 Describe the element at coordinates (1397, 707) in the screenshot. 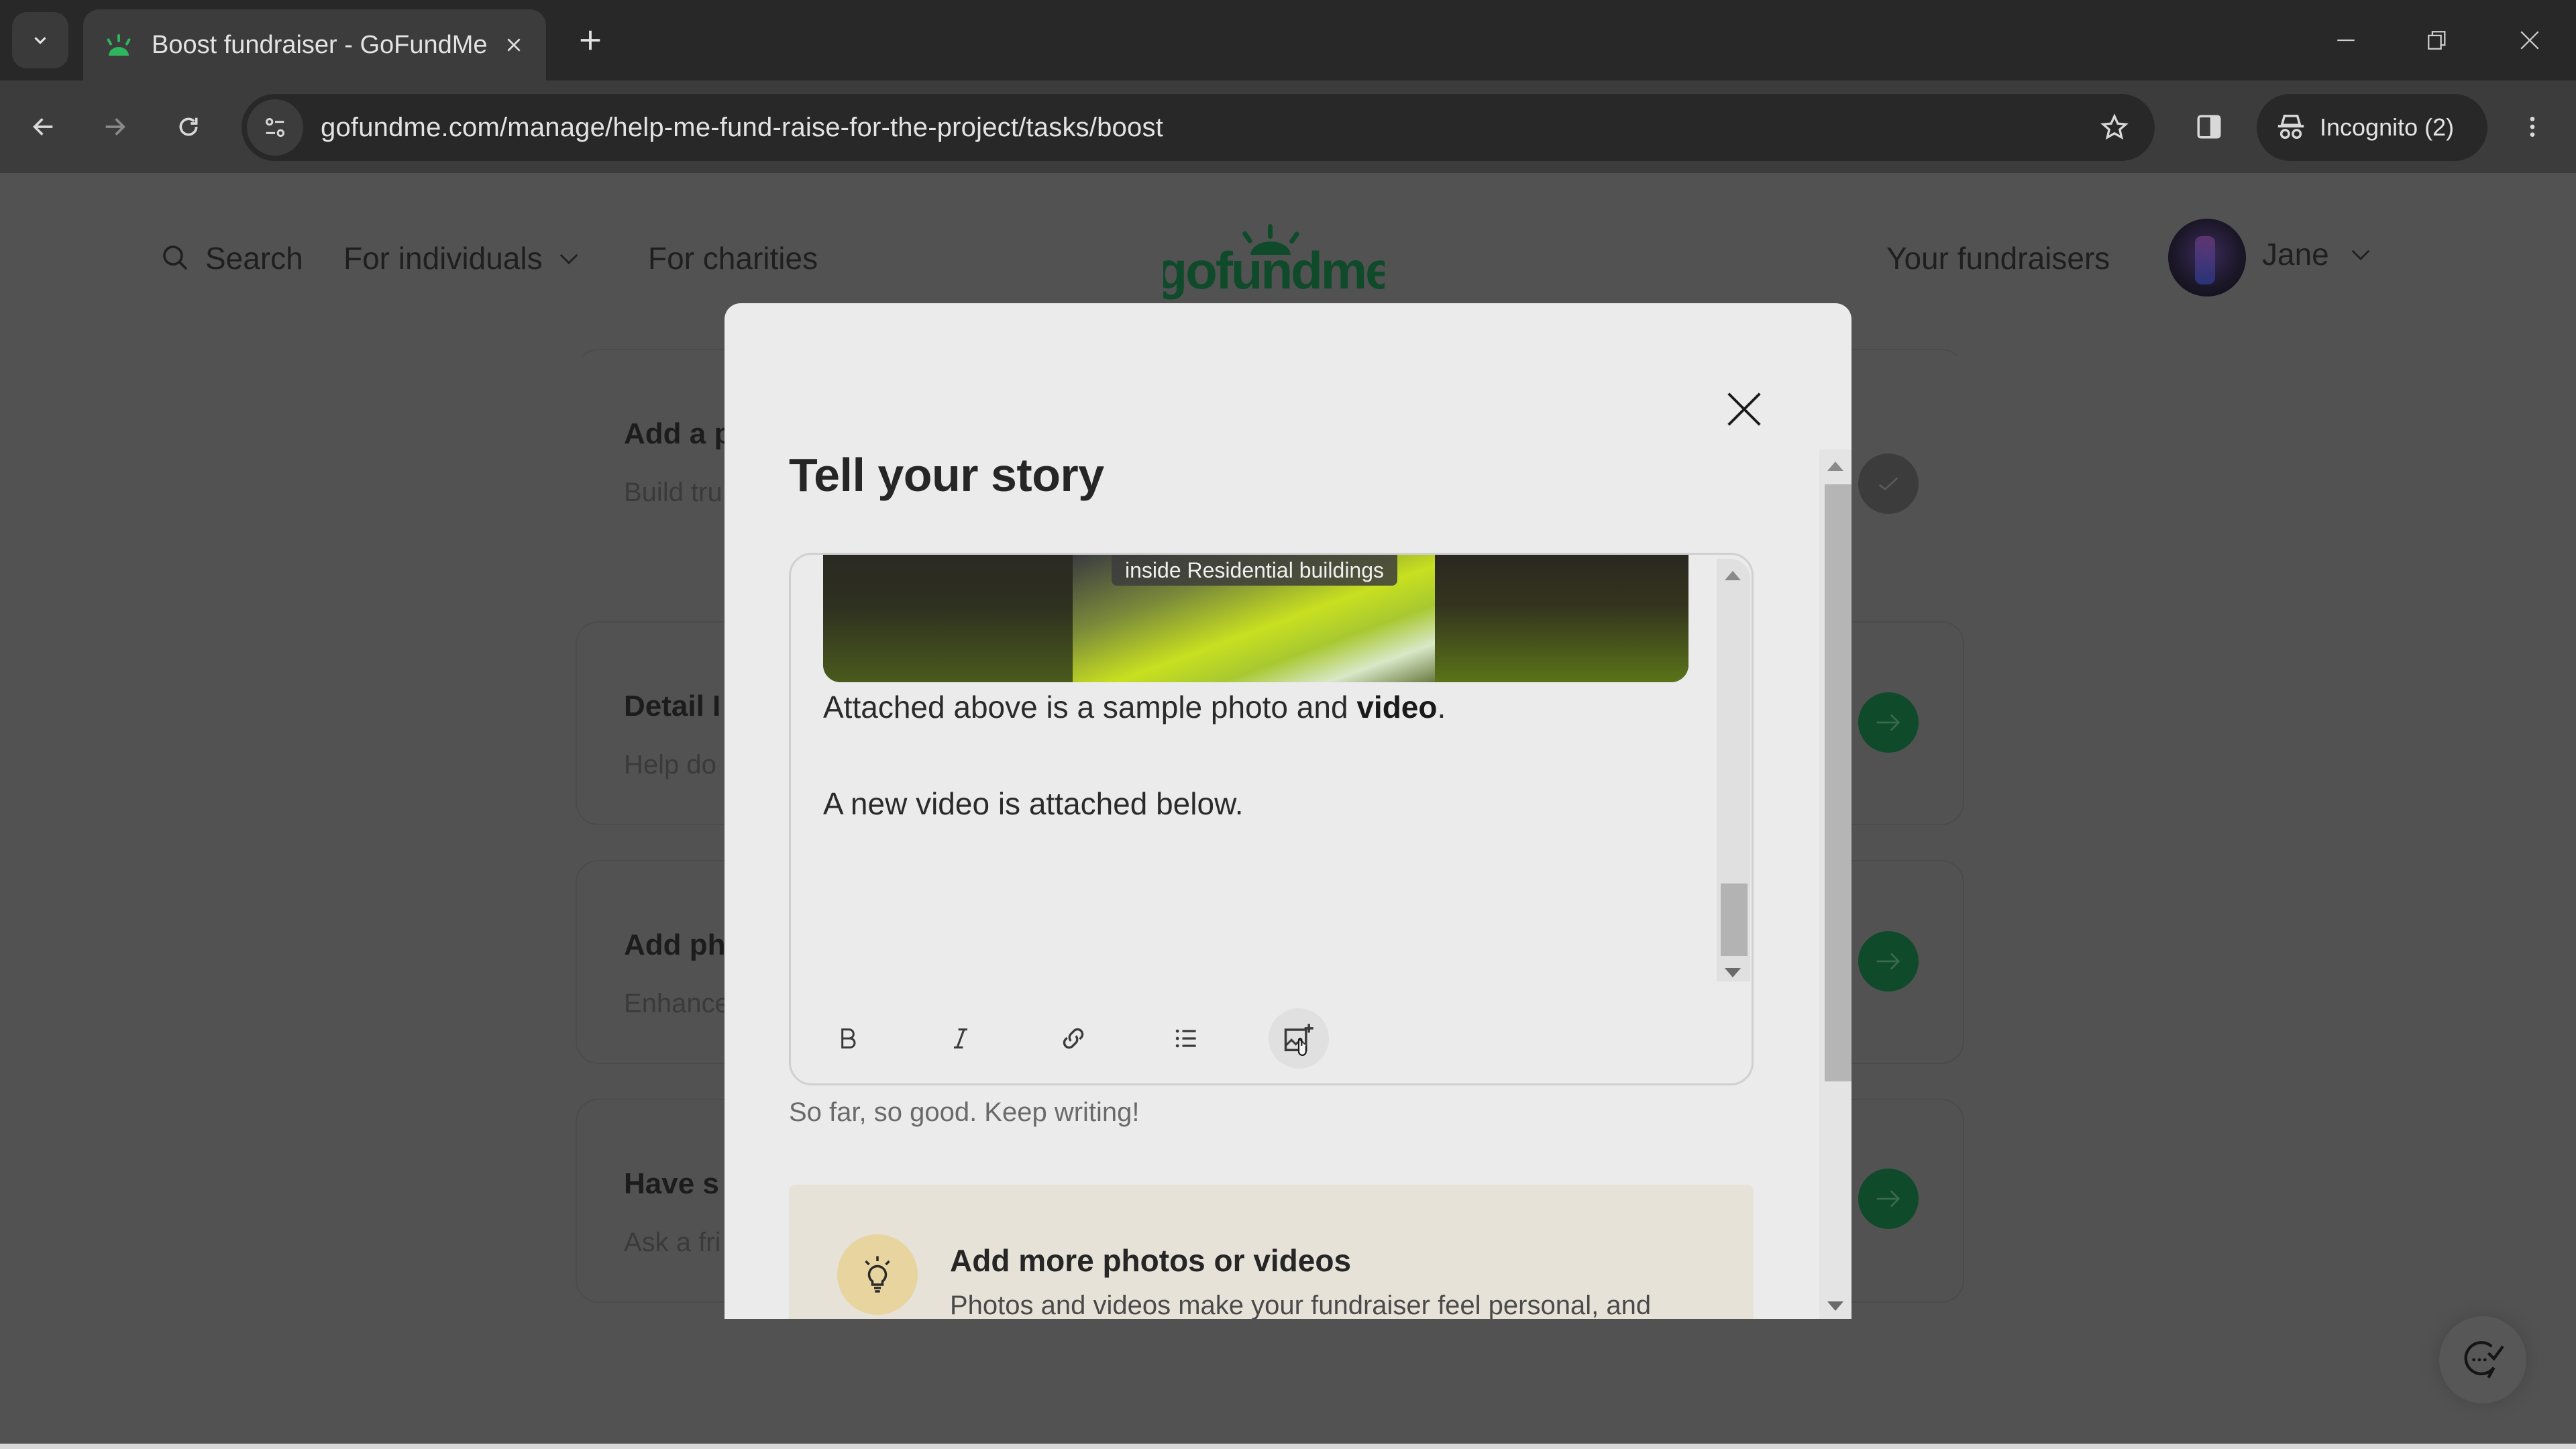

I see `story-text-bold: video` at that location.